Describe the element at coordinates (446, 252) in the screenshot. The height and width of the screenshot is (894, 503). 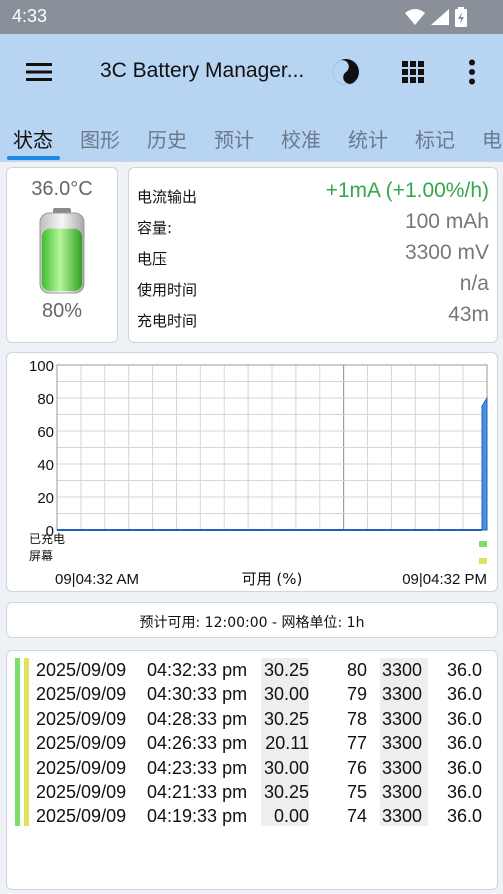
I see `info-value: 3300 mV` at that location.